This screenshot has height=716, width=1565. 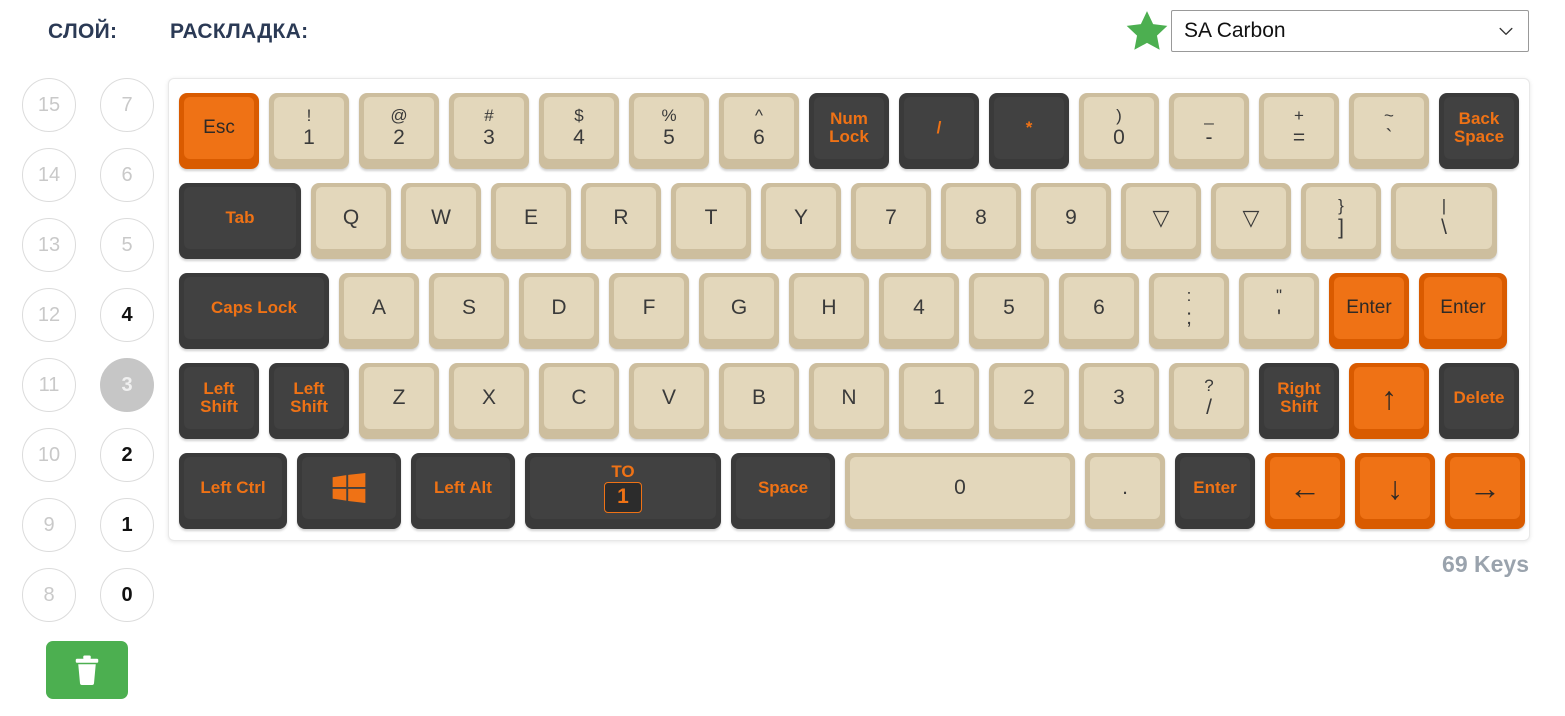 What do you see at coordinates (441, 221) in the screenshot?
I see `key-w: W` at bounding box center [441, 221].